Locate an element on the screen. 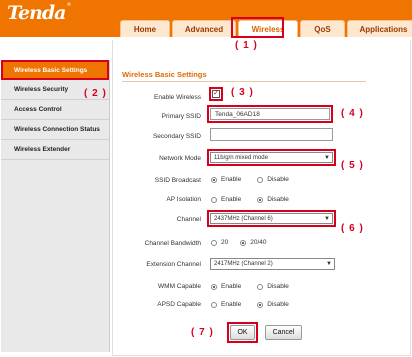  apsd-disable-label: Disable is located at coordinates (278, 304).